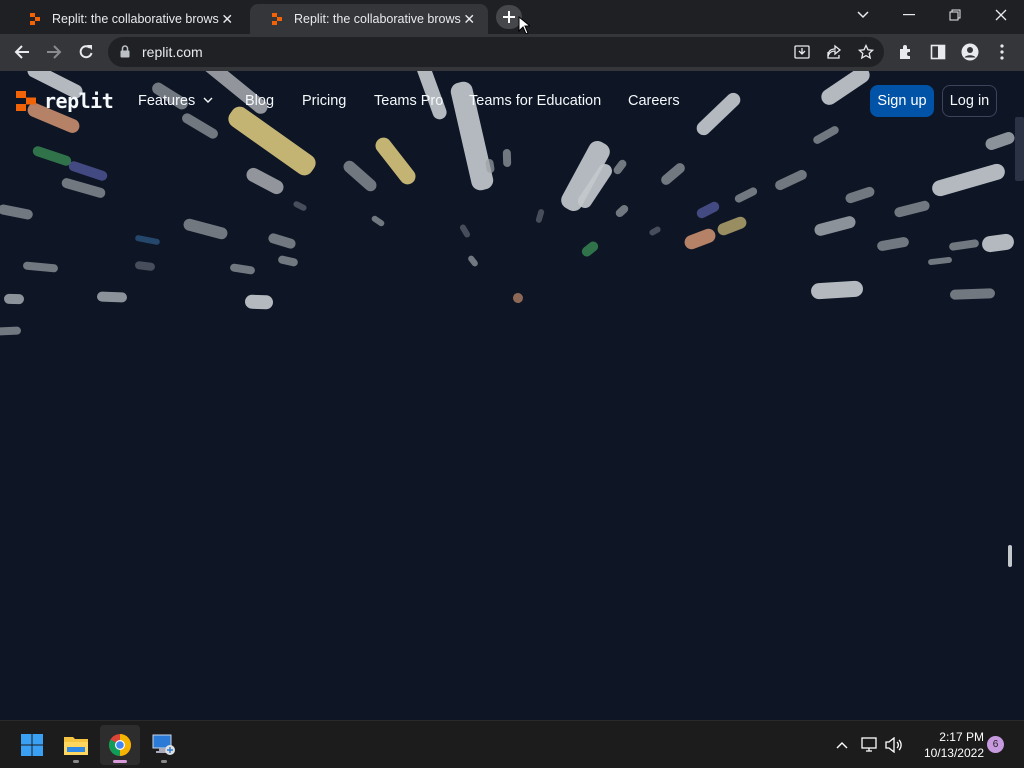 This screenshot has width=1024, height=768. I want to click on browser-toolbar: replit.com, so click(512, 52).